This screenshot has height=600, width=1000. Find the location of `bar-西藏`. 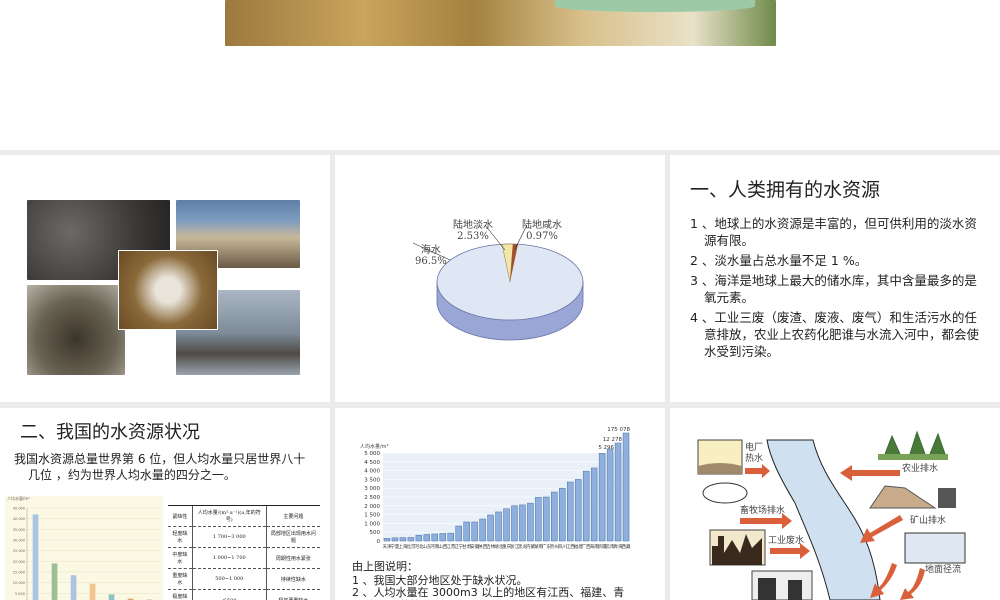

bar-西藏 is located at coordinates (626, 487).